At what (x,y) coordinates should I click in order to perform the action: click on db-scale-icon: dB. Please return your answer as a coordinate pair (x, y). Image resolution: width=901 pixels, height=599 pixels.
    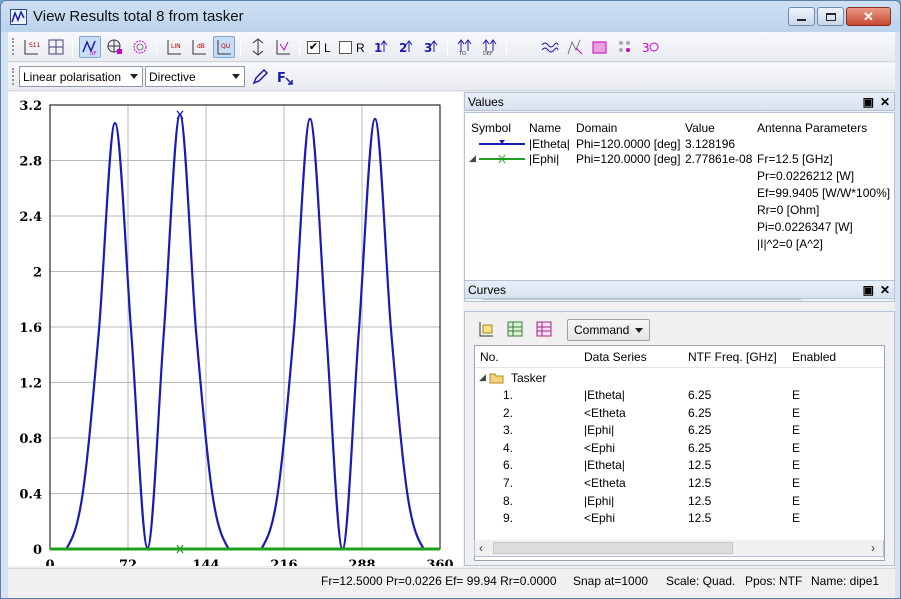
    Looking at the image, I should click on (199, 47).